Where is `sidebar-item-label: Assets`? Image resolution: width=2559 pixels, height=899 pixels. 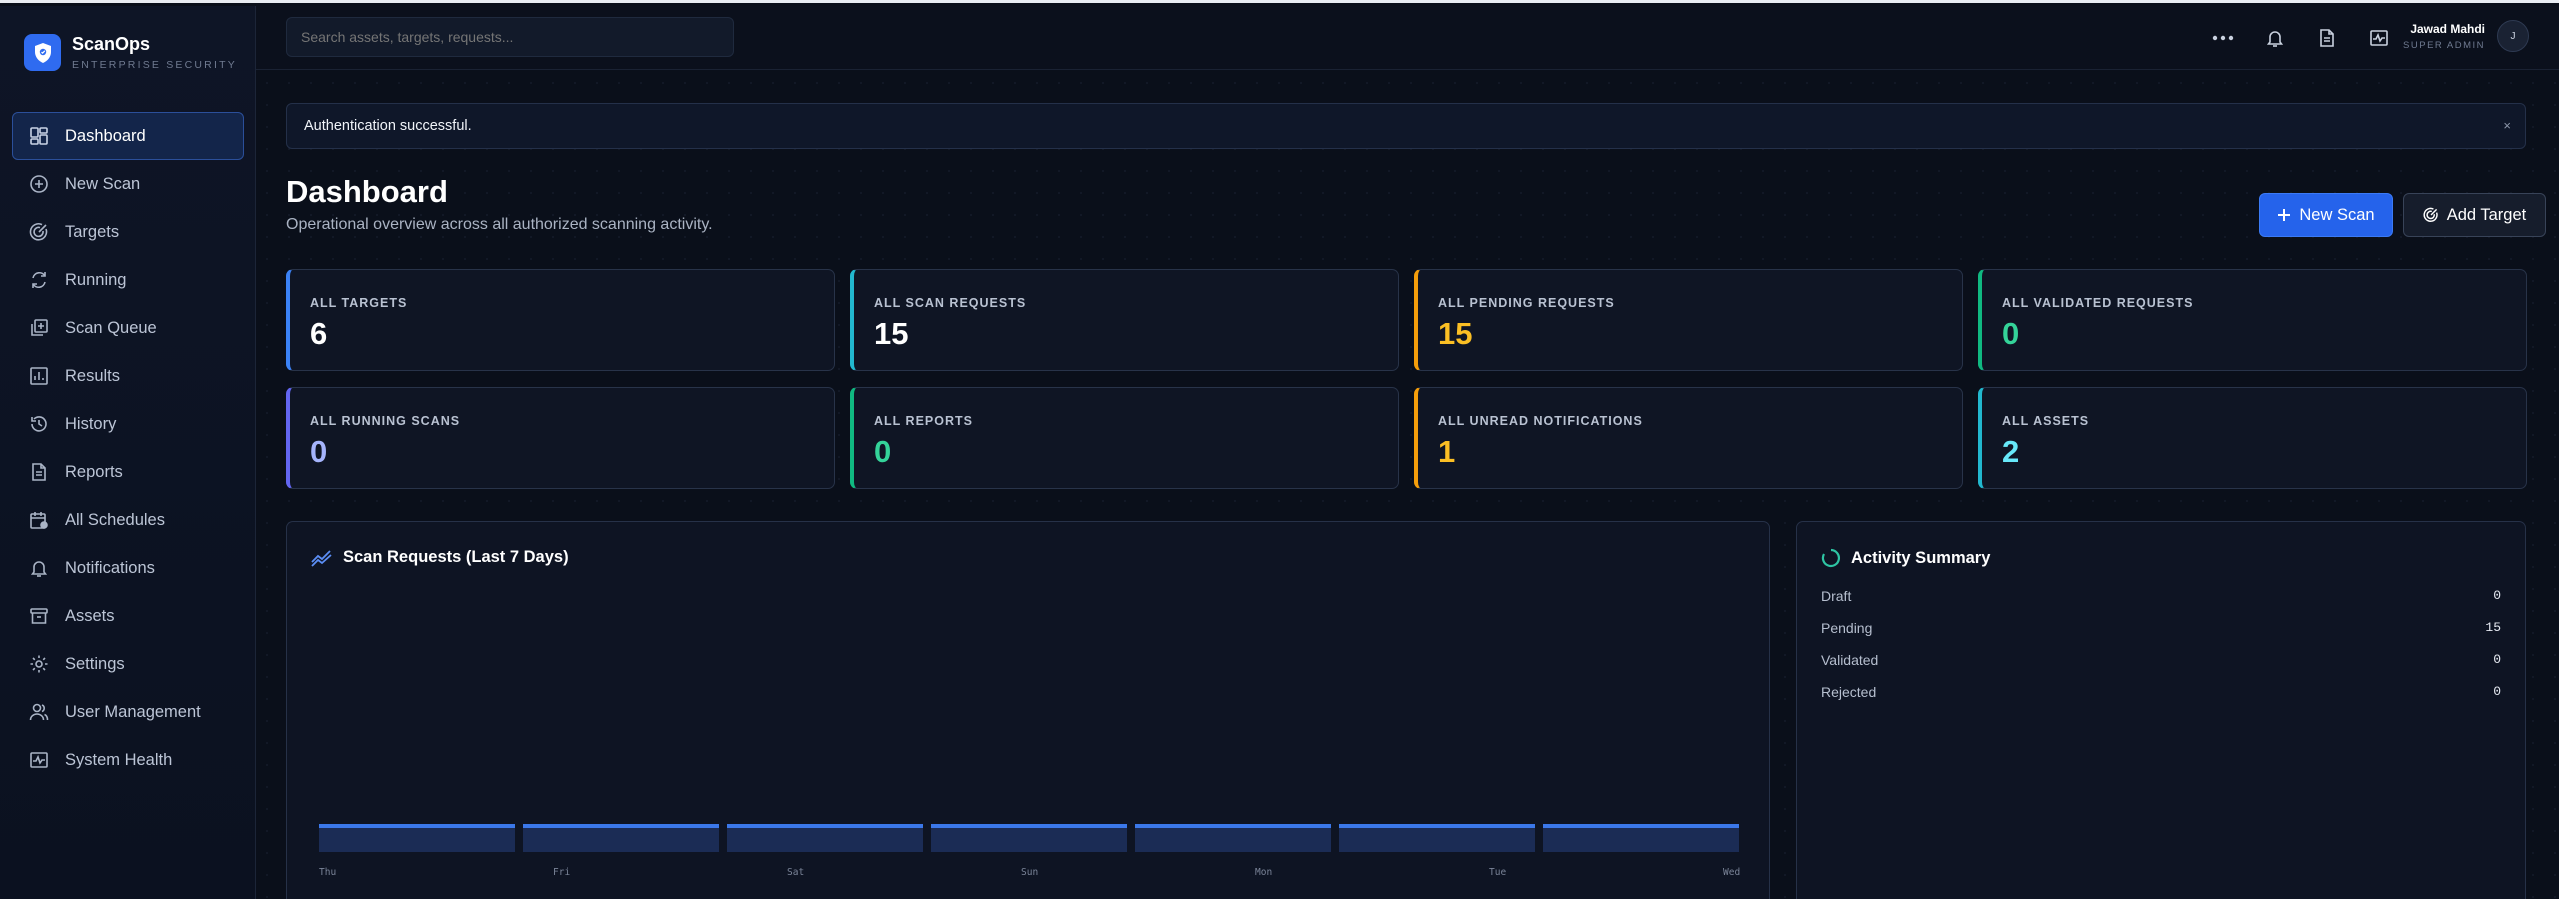 sidebar-item-label: Assets is located at coordinates (90, 615).